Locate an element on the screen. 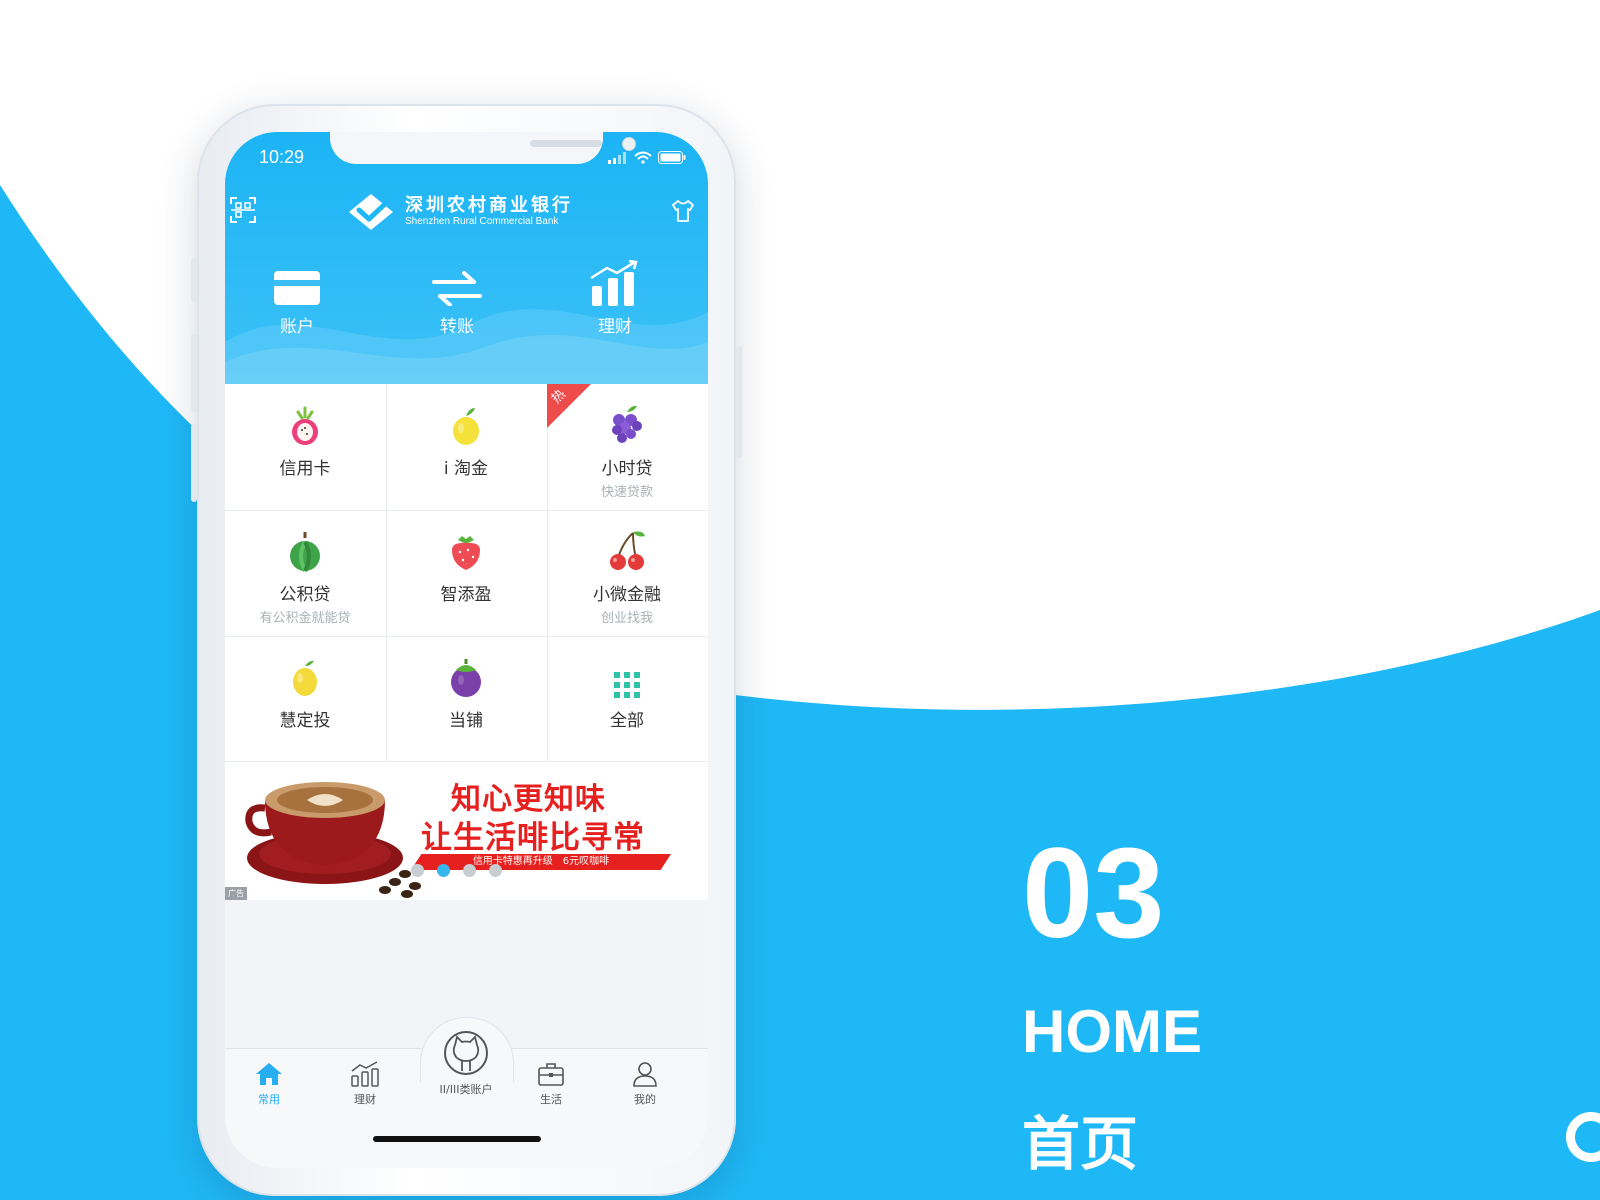  grid-icon is located at coordinates (627, 685).